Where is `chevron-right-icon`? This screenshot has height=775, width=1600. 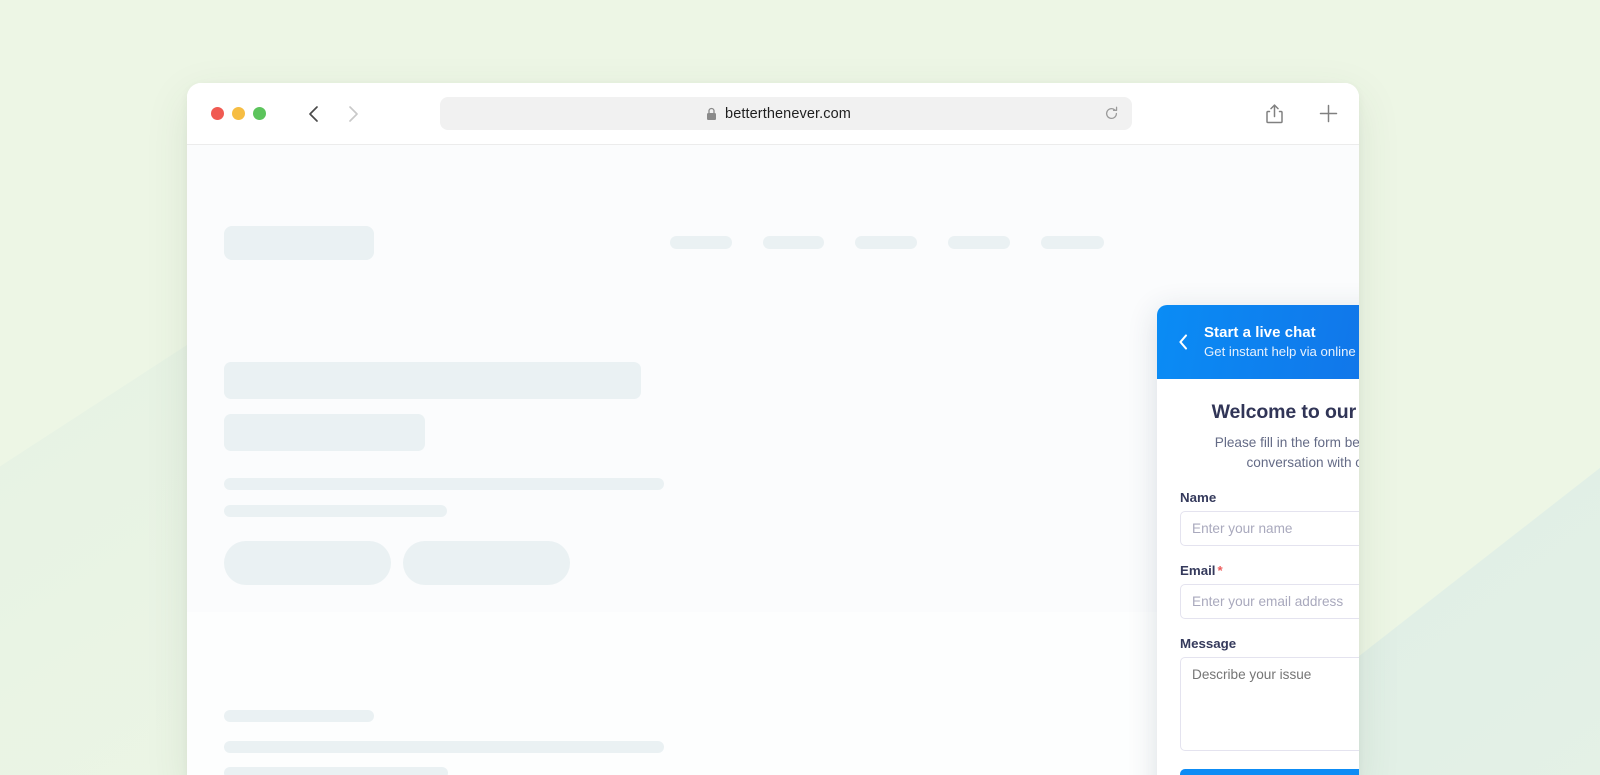
chevron-right-icon is located at coordinates (353, 113).